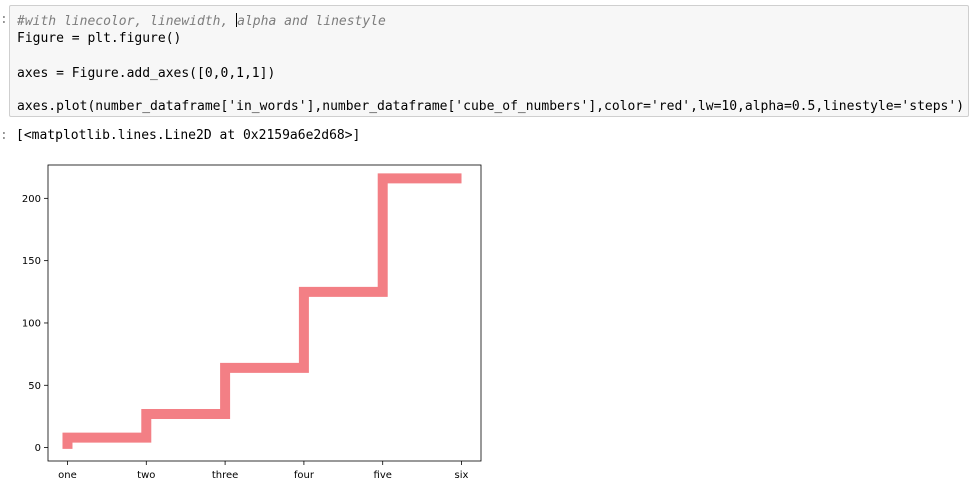 The image size is (979, 479). Describe the element at coordinates (4, 135) in the screenshot. I see `output-prompt: :` at that location.